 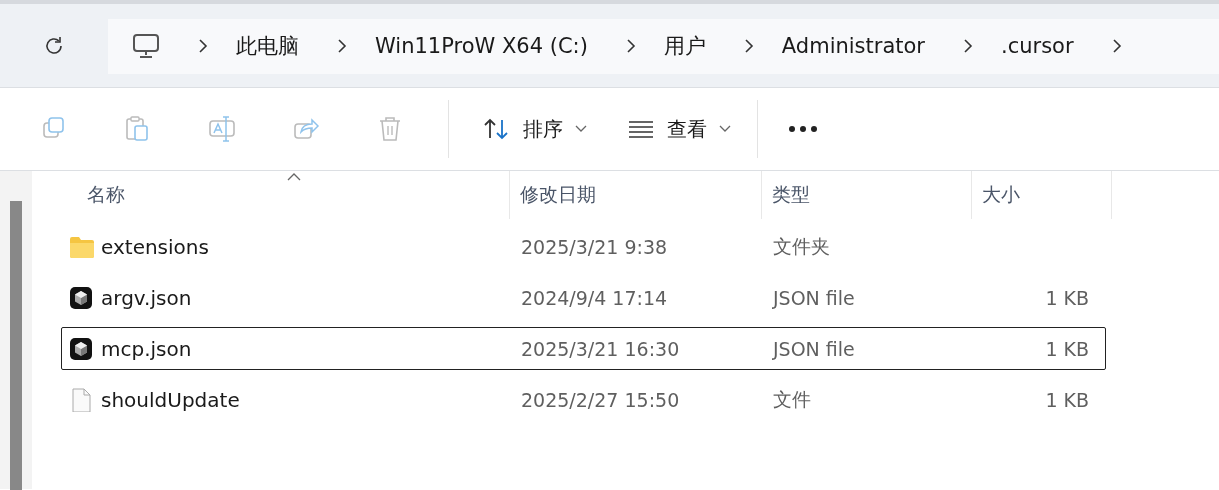 I want to click on file-row: mcp.json 2025/3/21 16:30 JSON file 1 KB, so click(x=583, y=348).